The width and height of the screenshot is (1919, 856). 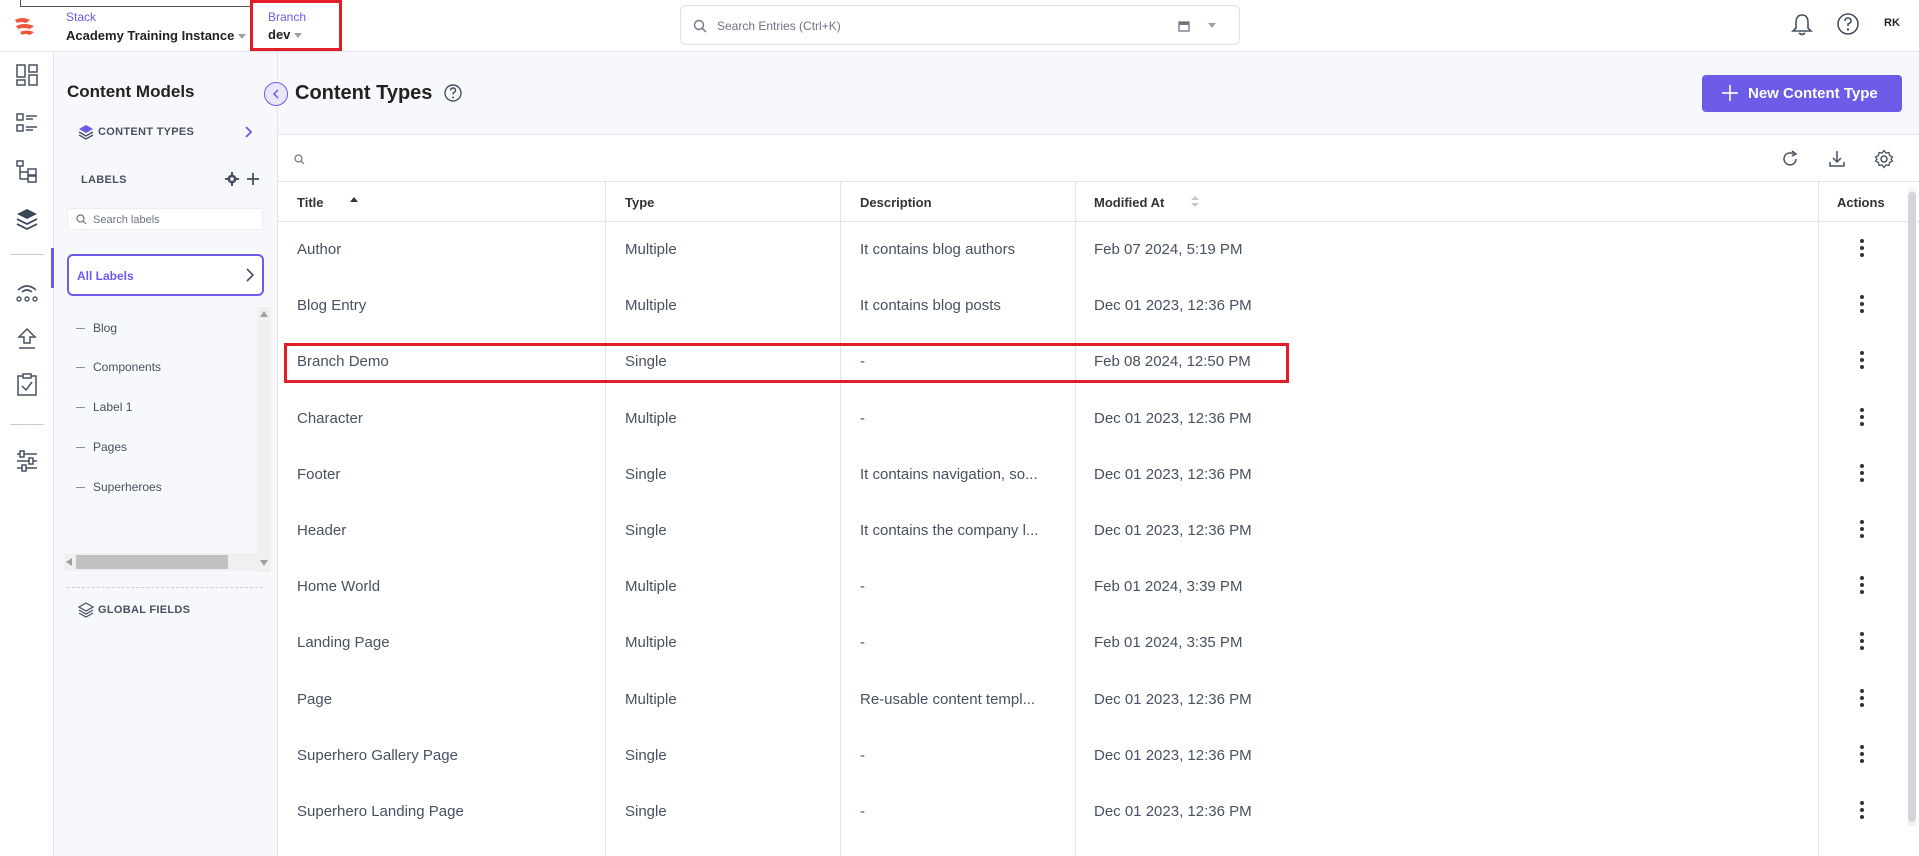 I want to click on cell-title: Superhero Gallery Page, so click(x=377, y=755).